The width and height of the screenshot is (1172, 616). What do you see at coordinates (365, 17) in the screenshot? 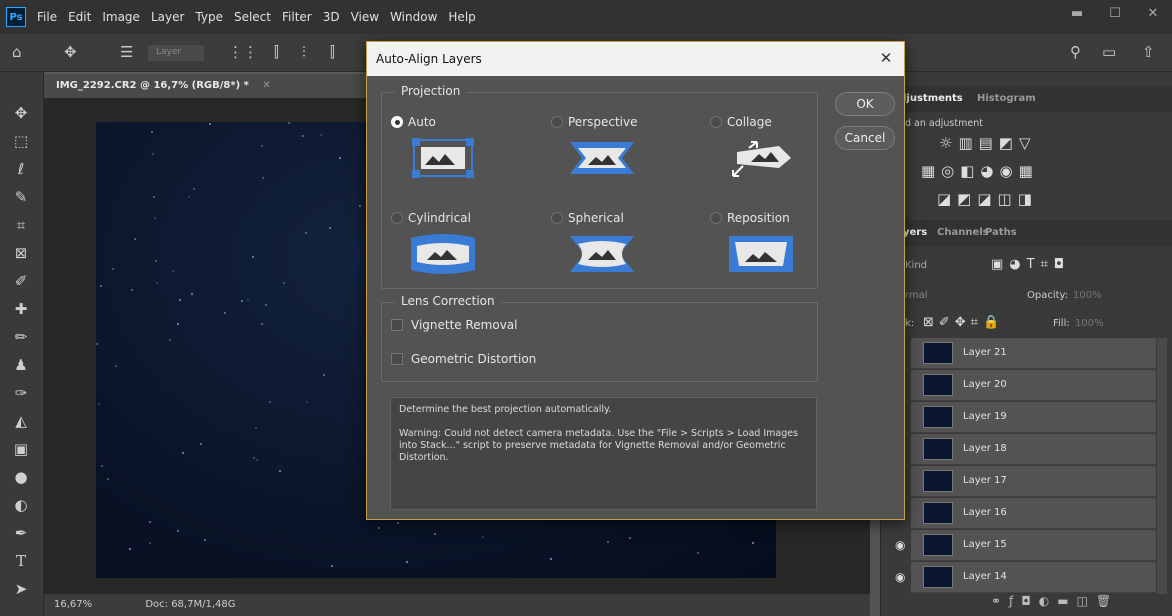
I see `menu-view: View` at bounding box center [365, 17].